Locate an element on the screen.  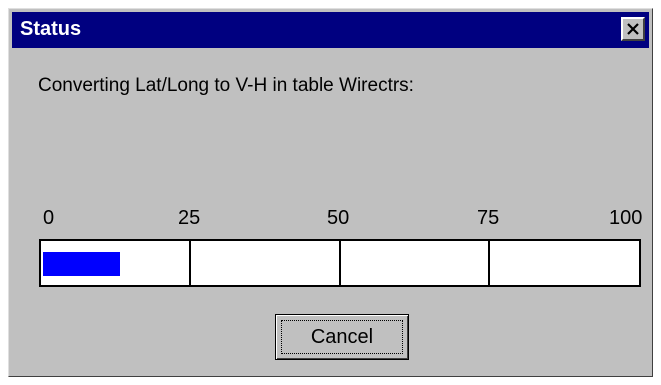
progress-fill is located at coordinates (81, 264).